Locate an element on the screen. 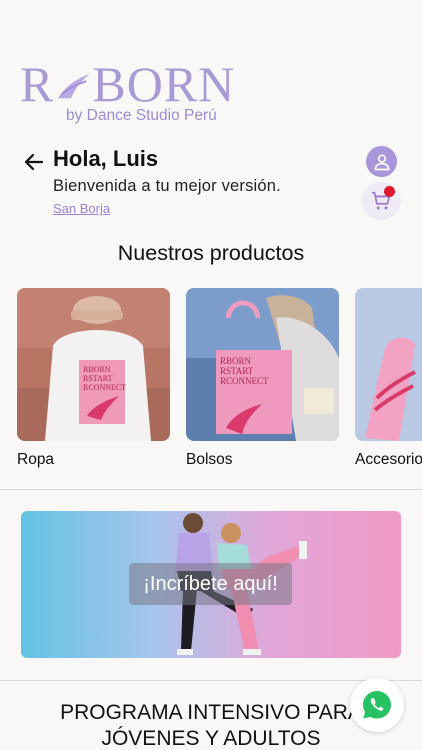 This screenshot has width=422, height=750. product-card-ropa: RBORN RSTART RCONNECT Ropa is located at coordinates (93, 378).